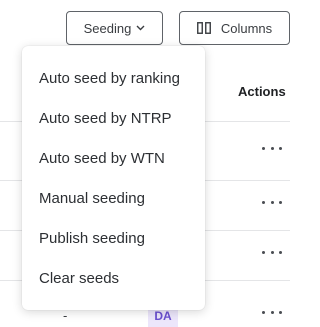 This screenshot has height=327, width=320. I want to click on menu-item-clear-seeds: Clear seeds, so click(113, 278).